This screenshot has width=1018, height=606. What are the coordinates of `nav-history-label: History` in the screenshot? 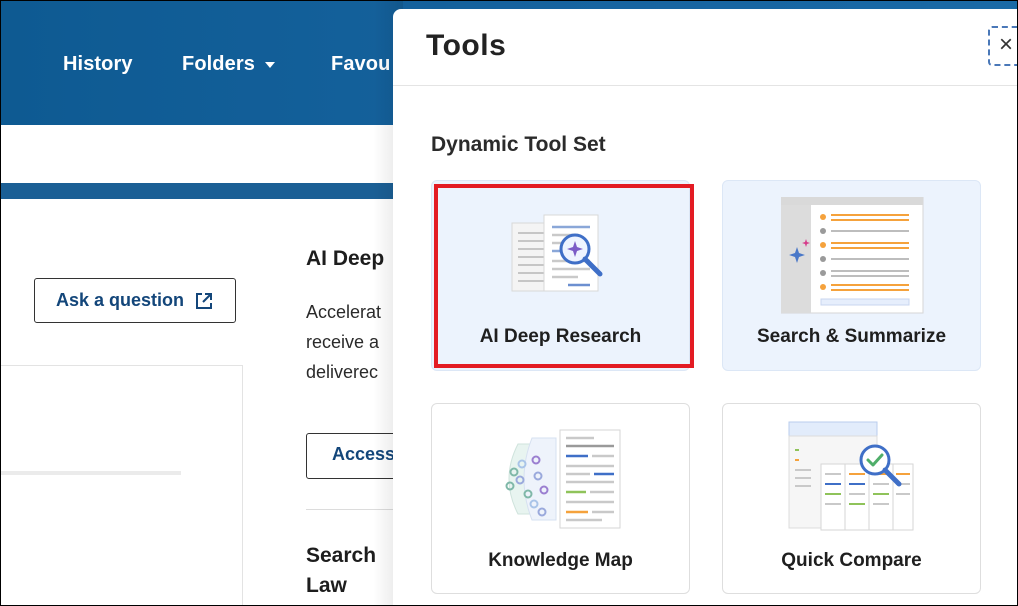 It's located at (98, 64).